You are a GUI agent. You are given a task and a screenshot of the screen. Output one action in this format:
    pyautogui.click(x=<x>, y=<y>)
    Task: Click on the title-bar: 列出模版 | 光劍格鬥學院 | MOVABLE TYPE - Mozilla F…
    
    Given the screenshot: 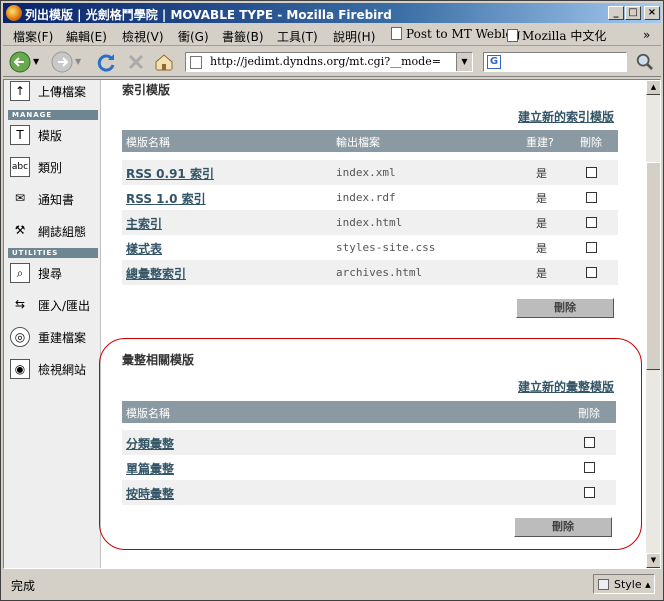 What is the action you would take?
    pyautogui.click(x=332, y=13)
    